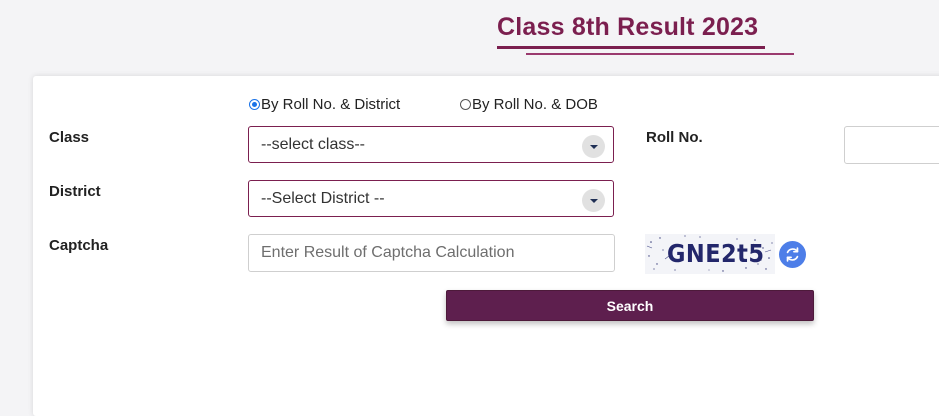 The image size is (939, 416). Describe the element at coordinates (75, 191) in the screenshot. I see `district-label: District` at that location.